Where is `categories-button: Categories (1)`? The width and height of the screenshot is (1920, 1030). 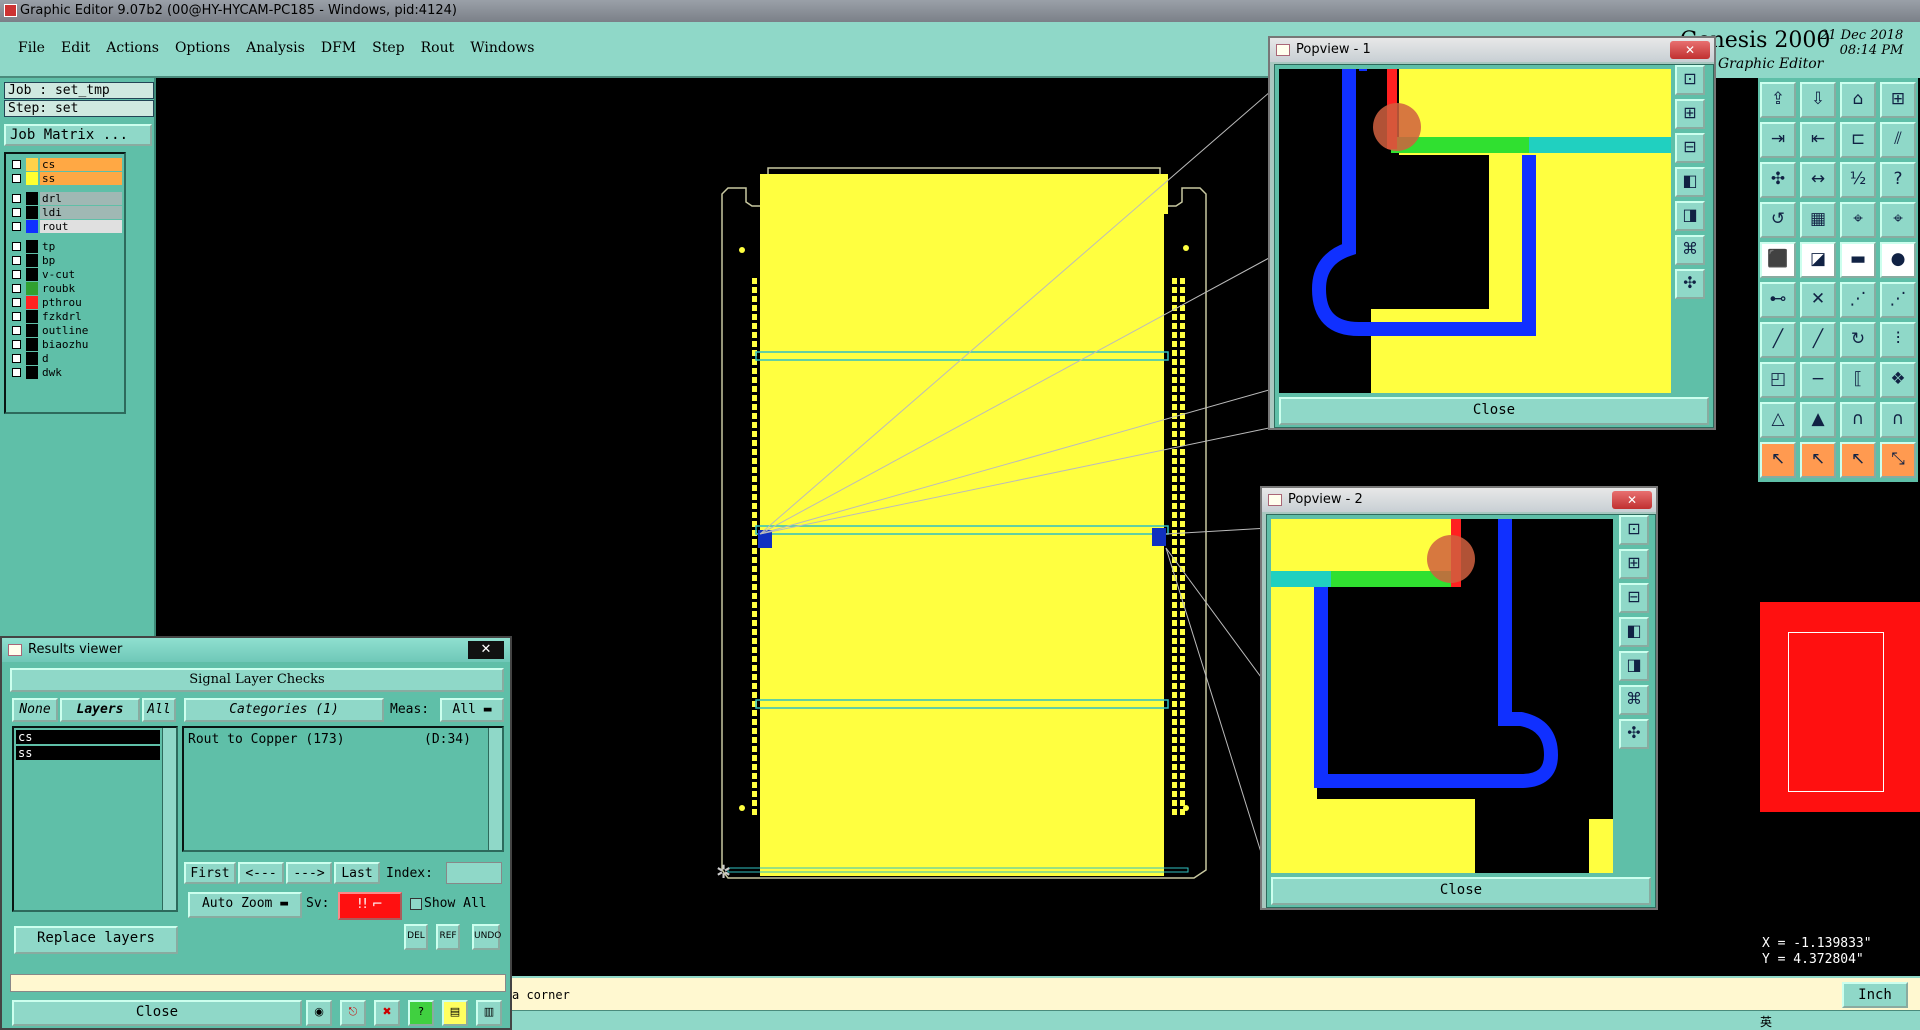
categories-button: Categories (1) is located at coordinates (284, 710).